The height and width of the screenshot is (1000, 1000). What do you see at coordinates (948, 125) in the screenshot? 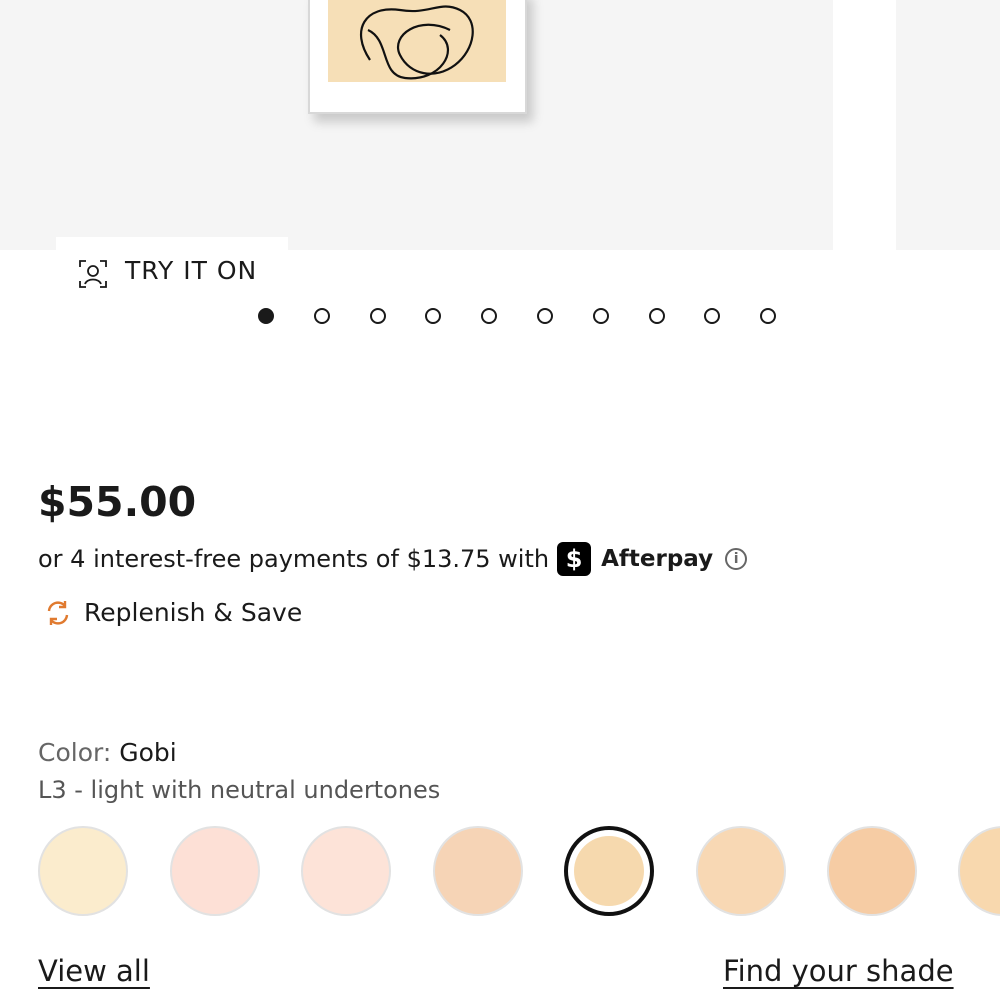
I see `next-image-peek` at bounding box center [948, 125].